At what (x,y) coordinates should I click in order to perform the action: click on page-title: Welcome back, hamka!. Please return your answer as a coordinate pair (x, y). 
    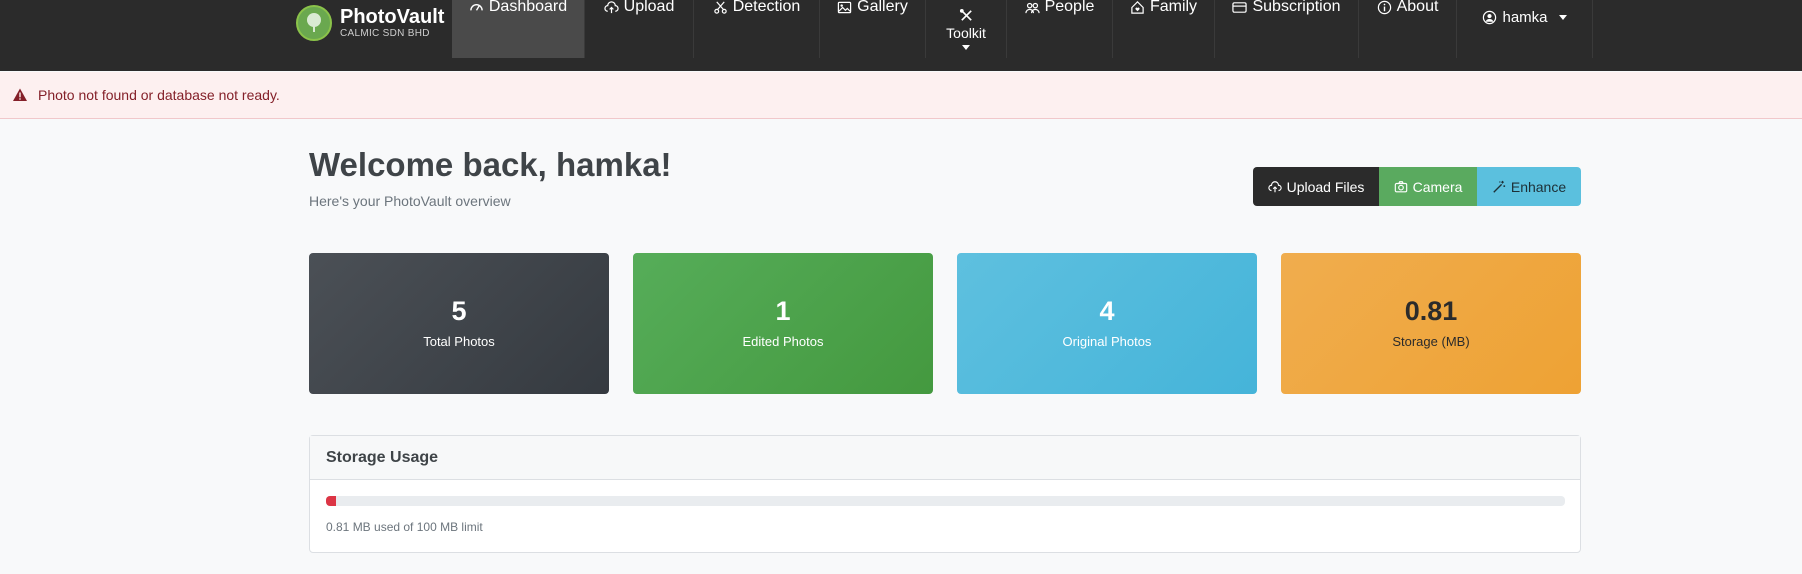
    Looking at the image, I should click on (490, 164).